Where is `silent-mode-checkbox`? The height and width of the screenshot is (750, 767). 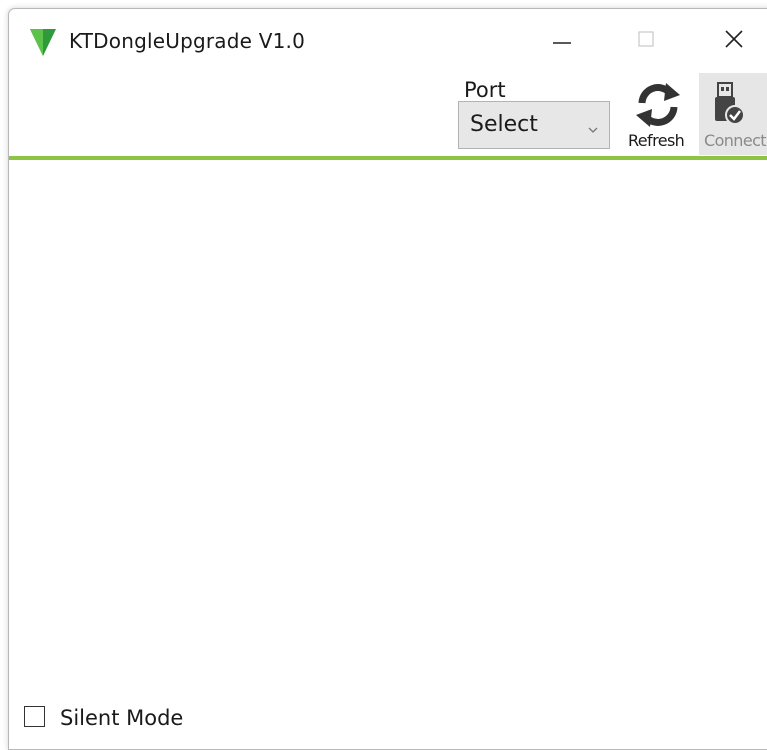
silent-mode-checkbox is located at coordinates (34, 716).